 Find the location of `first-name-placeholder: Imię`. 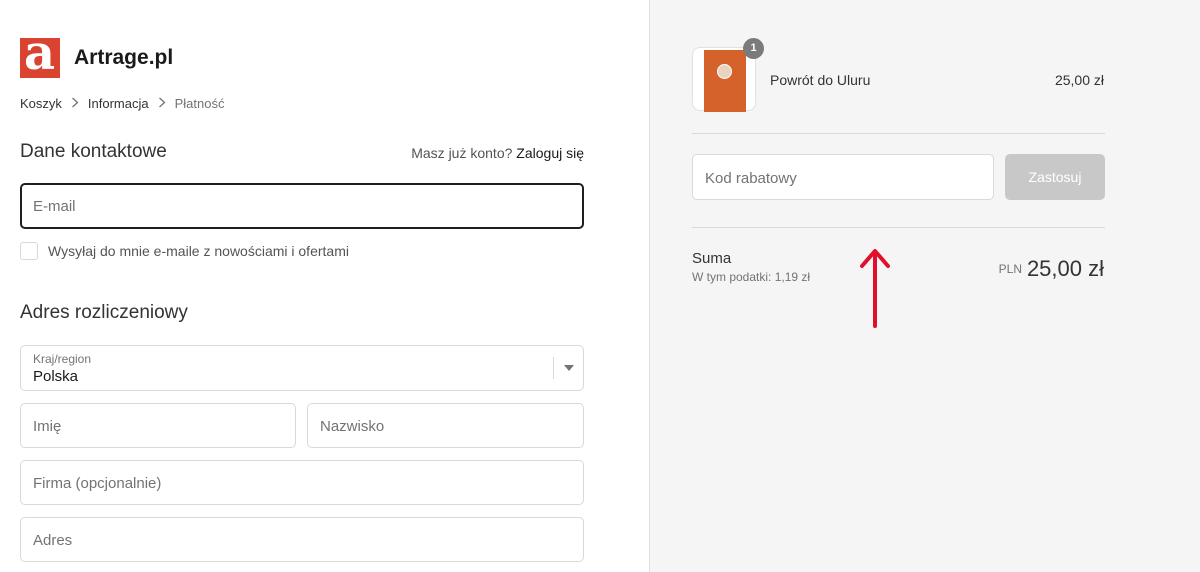

first-name-placeholder: Imię is located at coordinates (47, 426).